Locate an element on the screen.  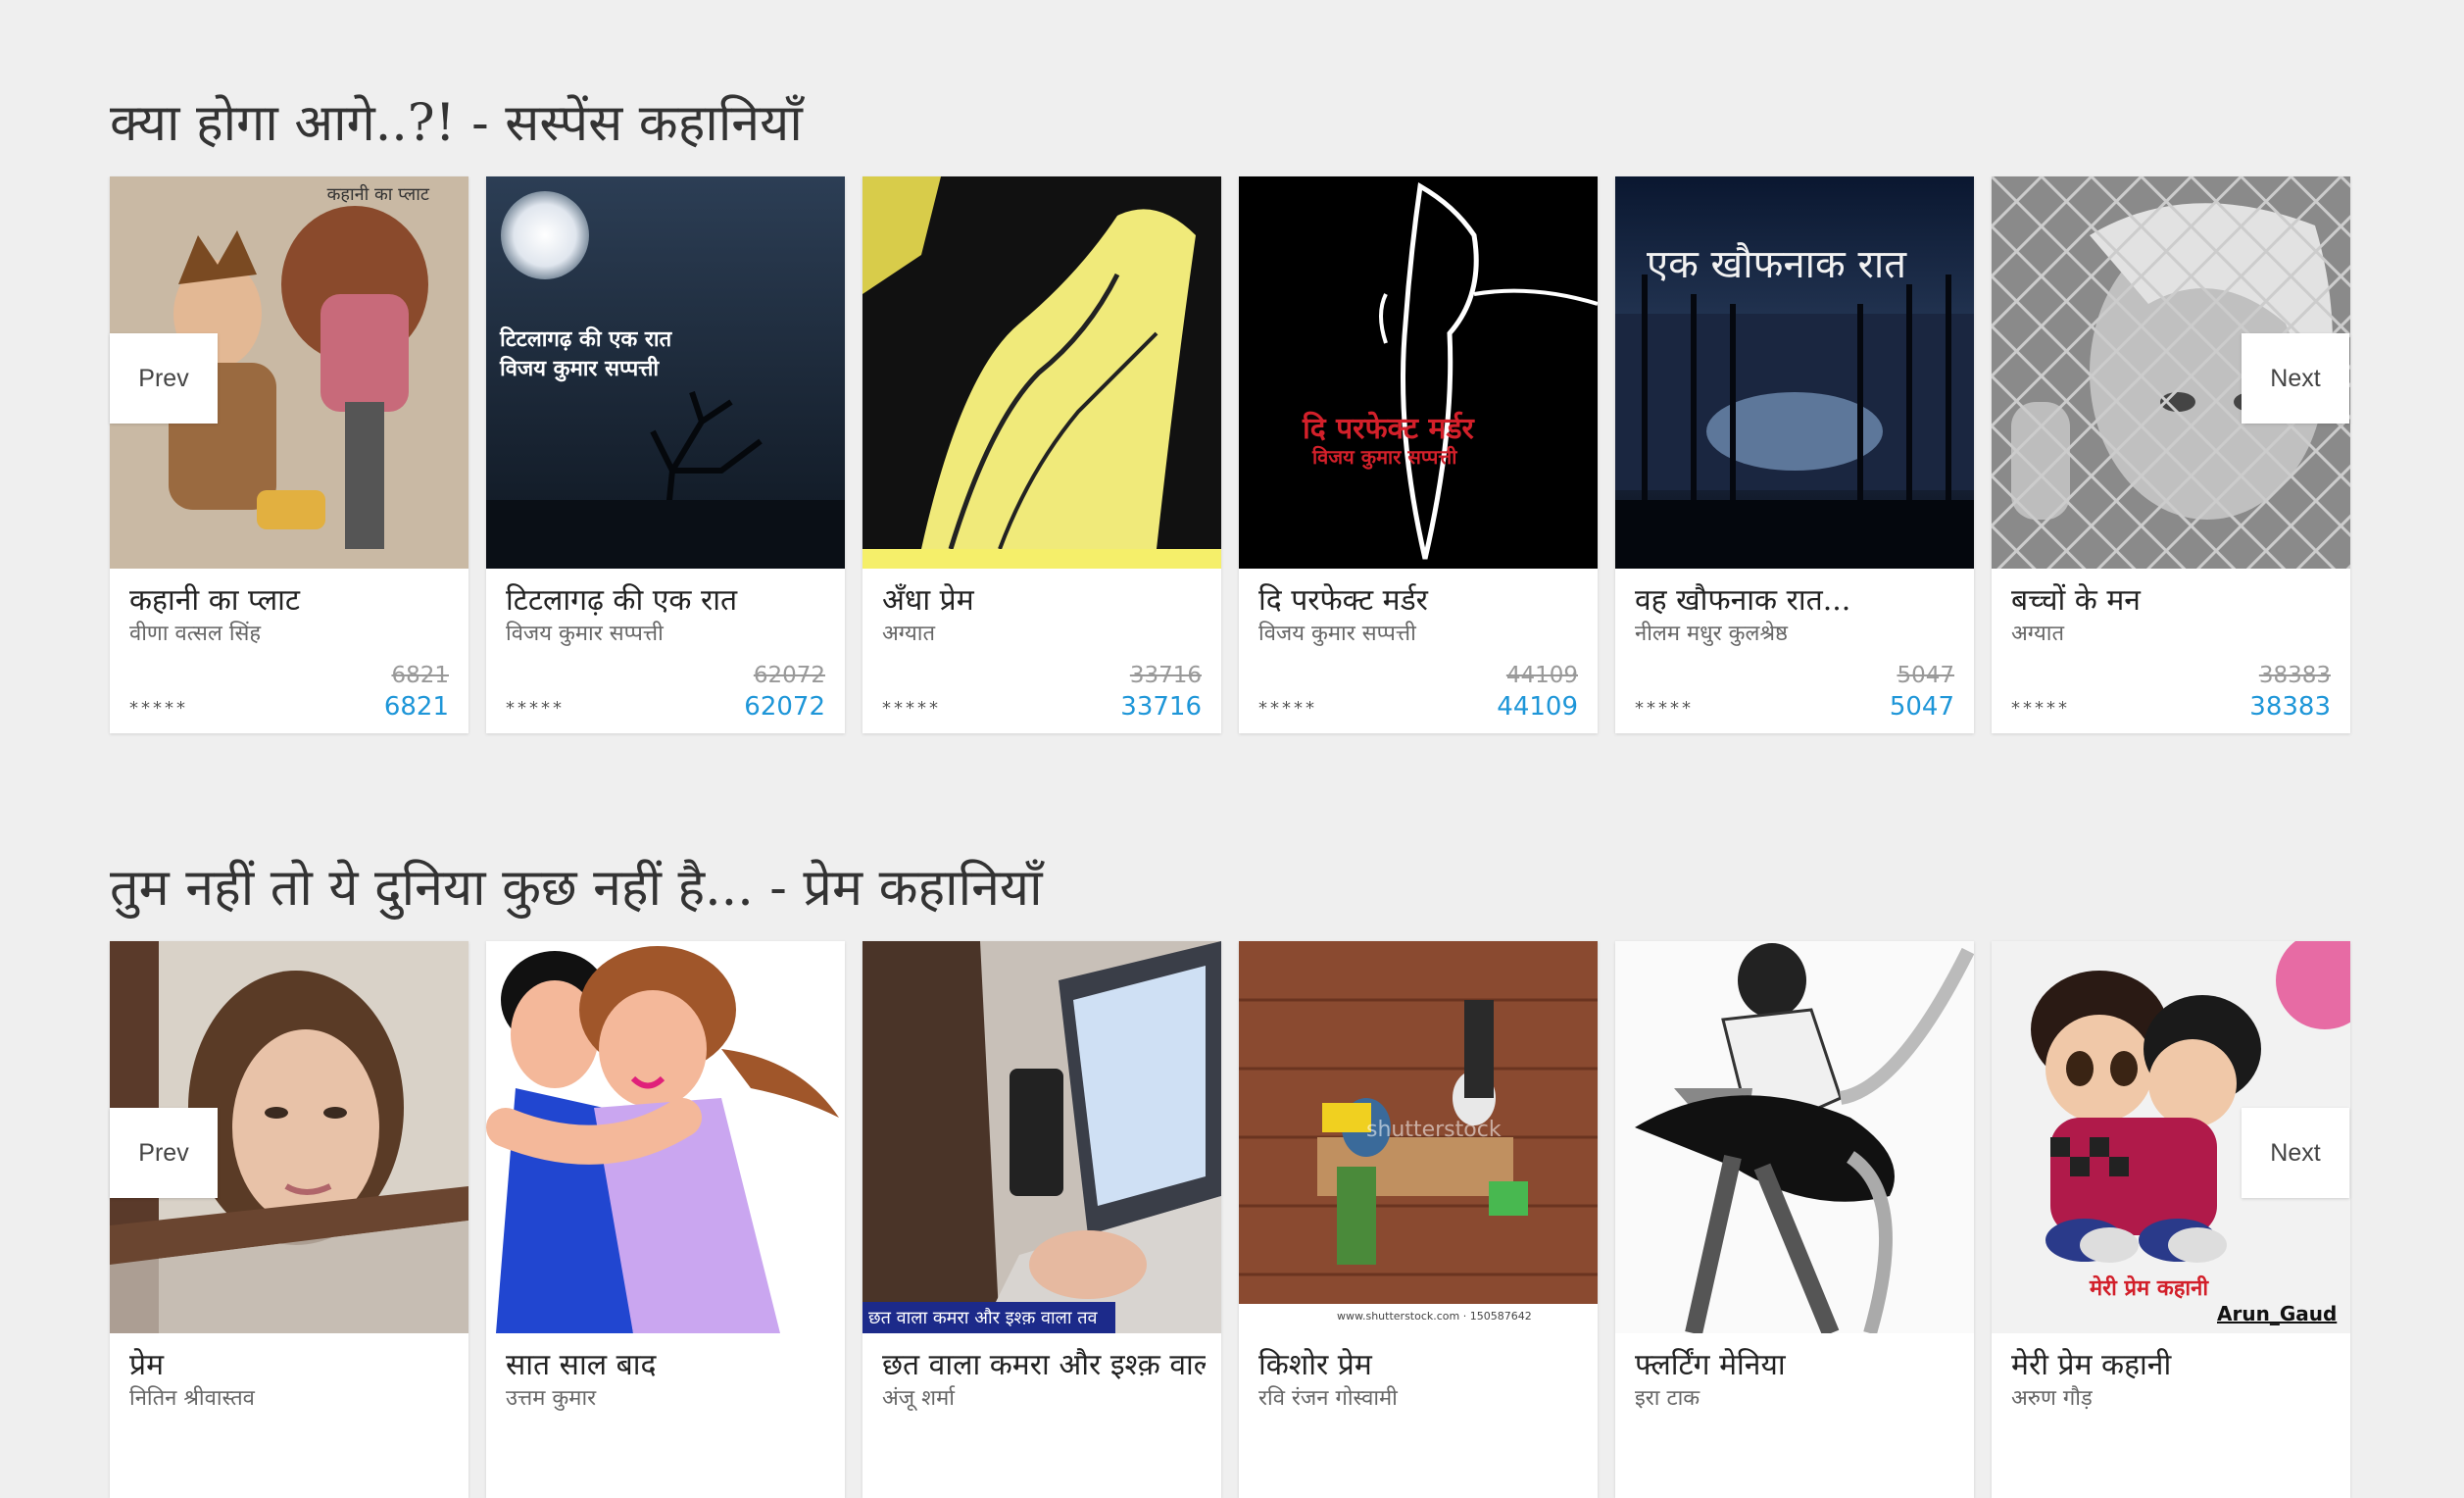
cover-caption: एक खौफनाक रात is located at coordinates (1777, 264).